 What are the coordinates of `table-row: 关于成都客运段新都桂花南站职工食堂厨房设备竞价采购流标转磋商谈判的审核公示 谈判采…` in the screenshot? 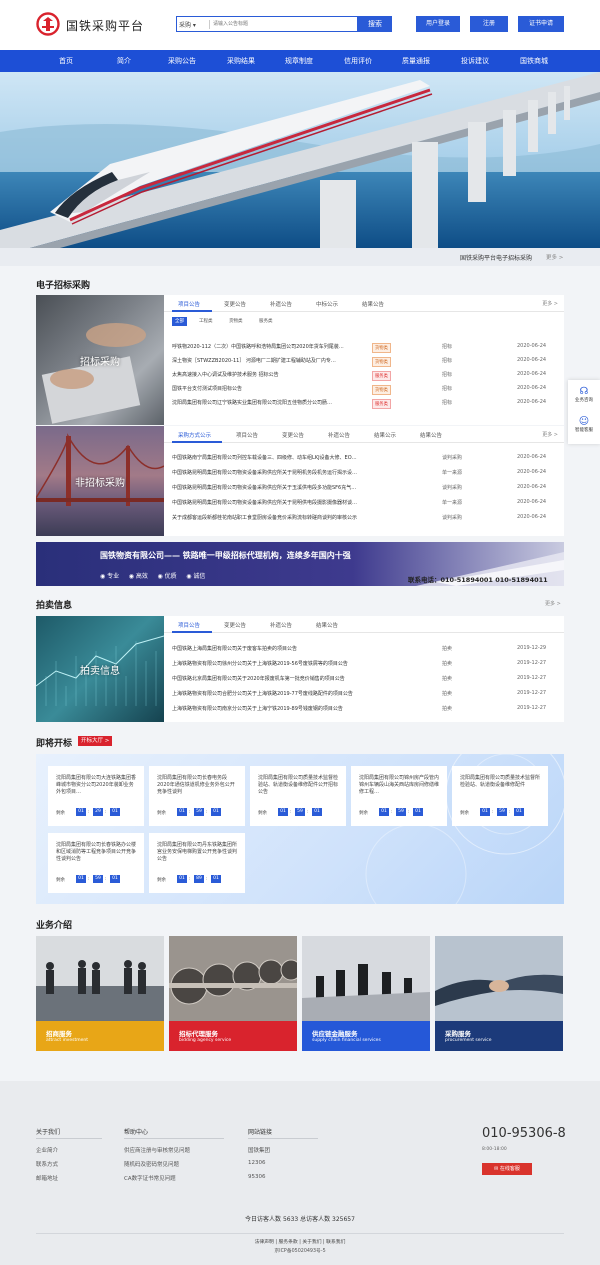 It's located at (361, 518).